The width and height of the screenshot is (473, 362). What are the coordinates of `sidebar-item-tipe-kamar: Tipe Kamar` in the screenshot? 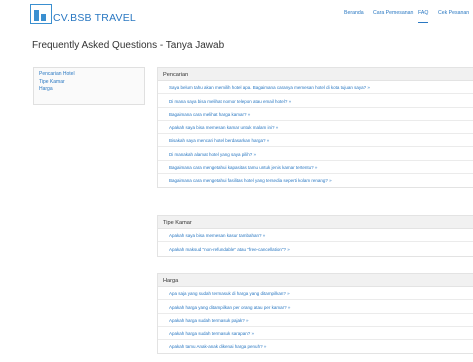 It's located at (91, 83).